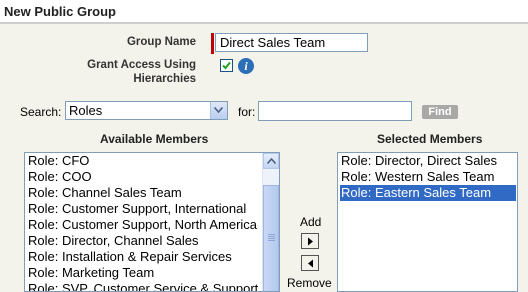 The image size is (528, 292). I want to click on page-header: New Public Group, so click(264, 12).